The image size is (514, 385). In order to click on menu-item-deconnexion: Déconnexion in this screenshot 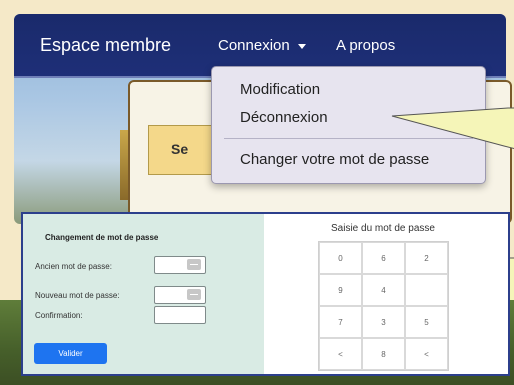, I will do `click(284, 117)`.